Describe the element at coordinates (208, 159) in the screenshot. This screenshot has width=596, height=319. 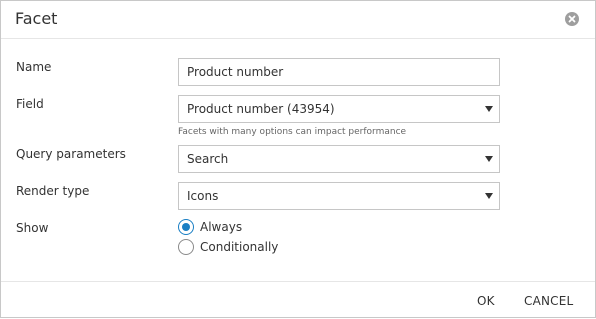
I see `query-parameters-select-value: Search` at that location.